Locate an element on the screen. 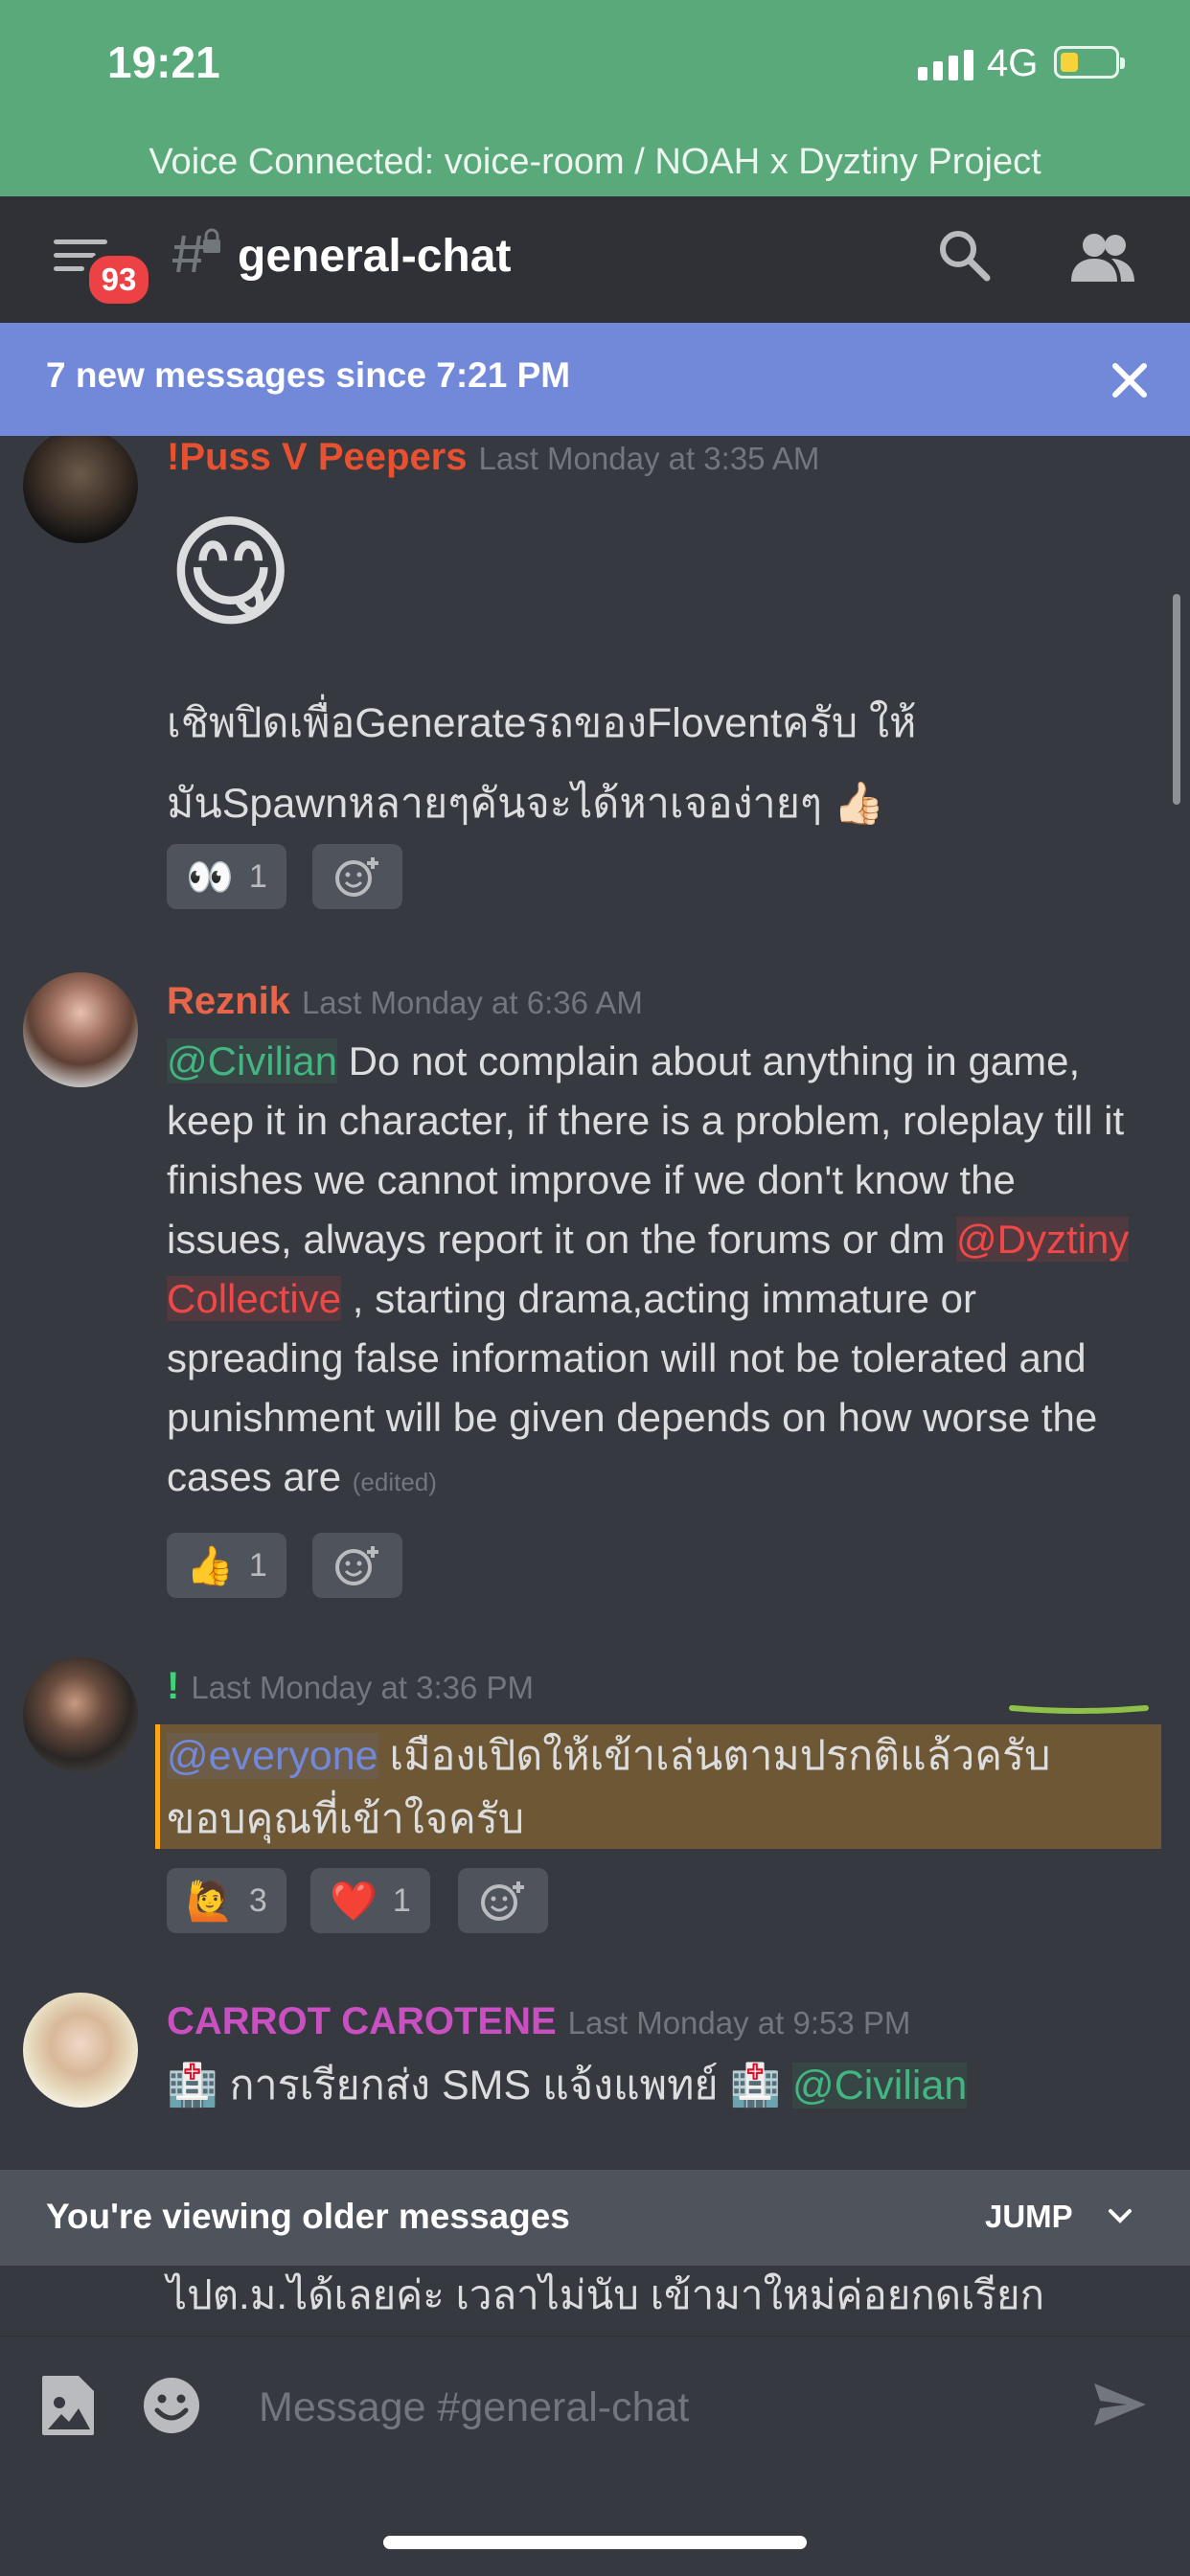  unread-badge: 93 is located at coordinates (119, 279).